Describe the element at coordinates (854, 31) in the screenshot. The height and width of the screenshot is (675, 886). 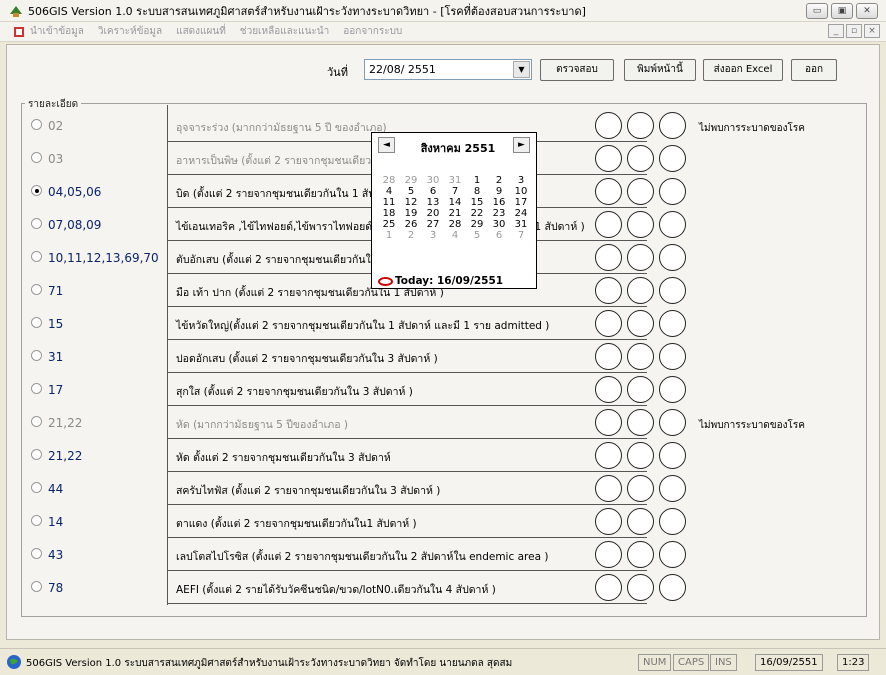
I see `mdi-restore-button: ▫` at that location.